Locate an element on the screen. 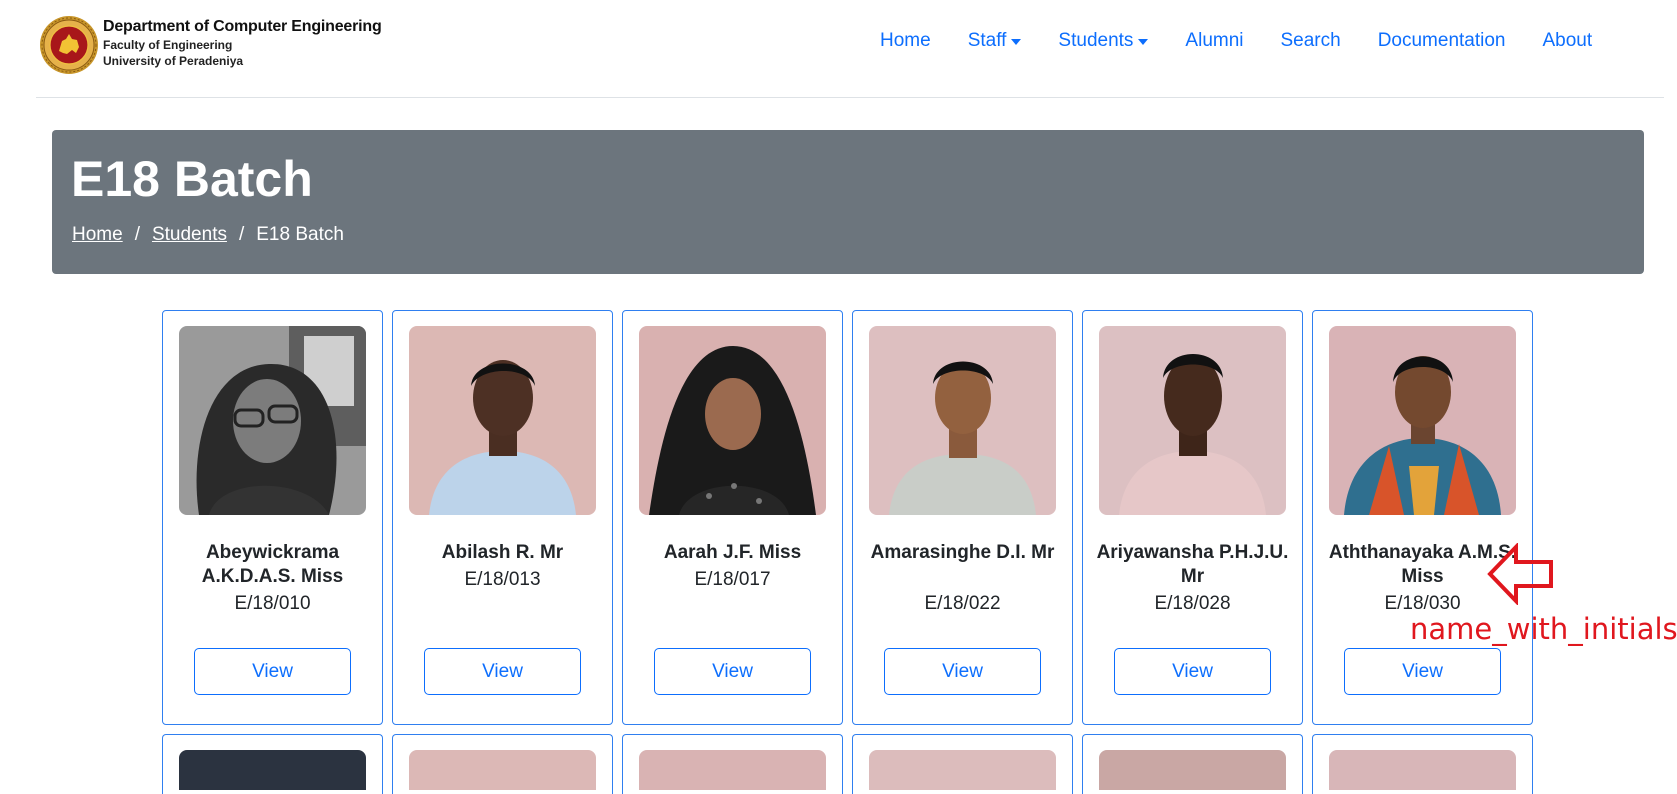 This screenshot has height=794, width=1677. student-reg-no: E/18/010 is located at coordinates (272, 603).